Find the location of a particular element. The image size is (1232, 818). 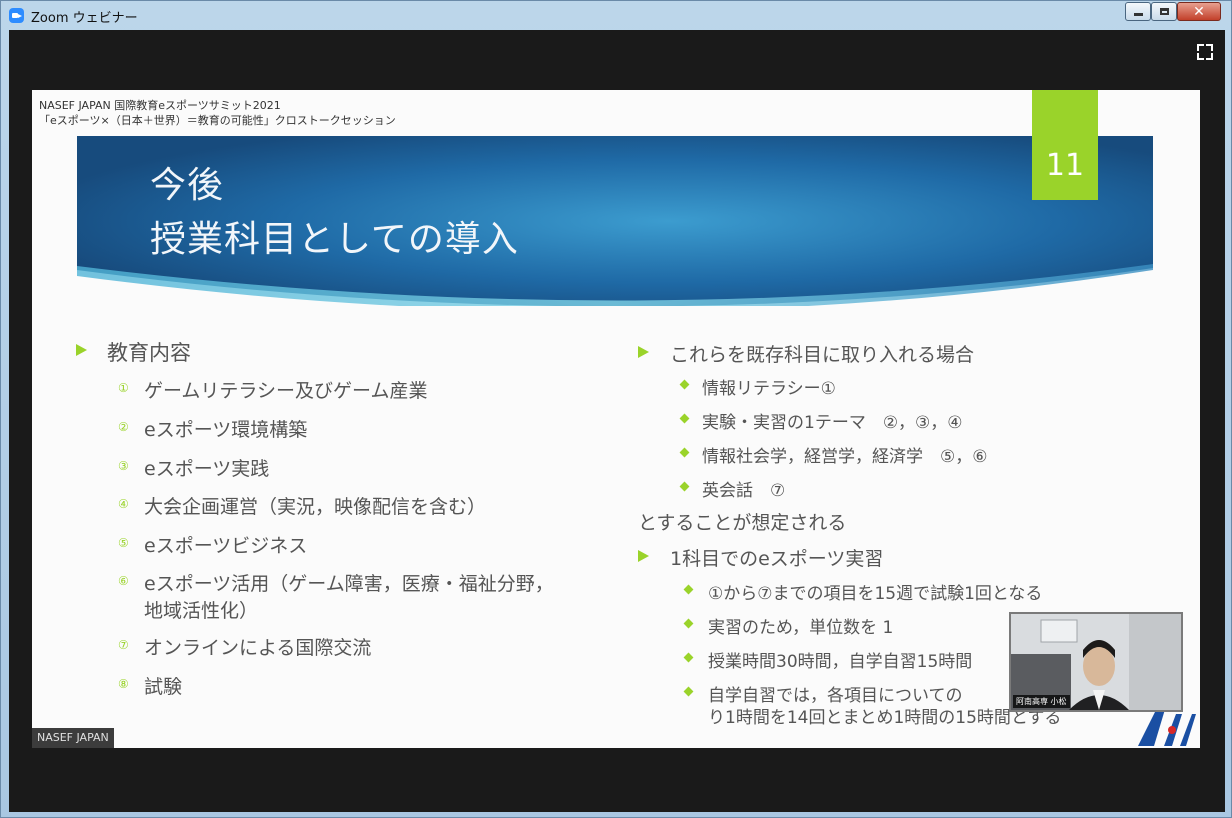

left-item: 試験 is located at coordinates (163, 687).